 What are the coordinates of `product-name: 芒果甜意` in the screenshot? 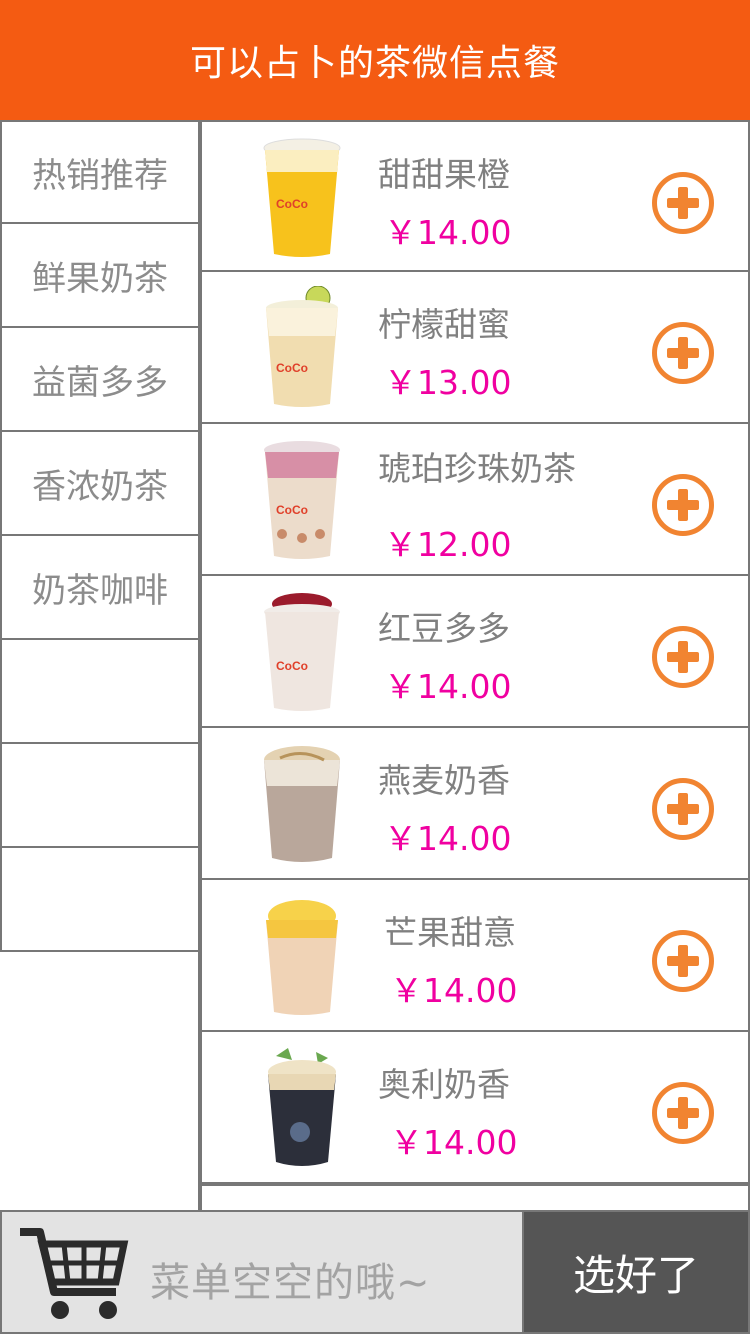 It's located at (450, 932).